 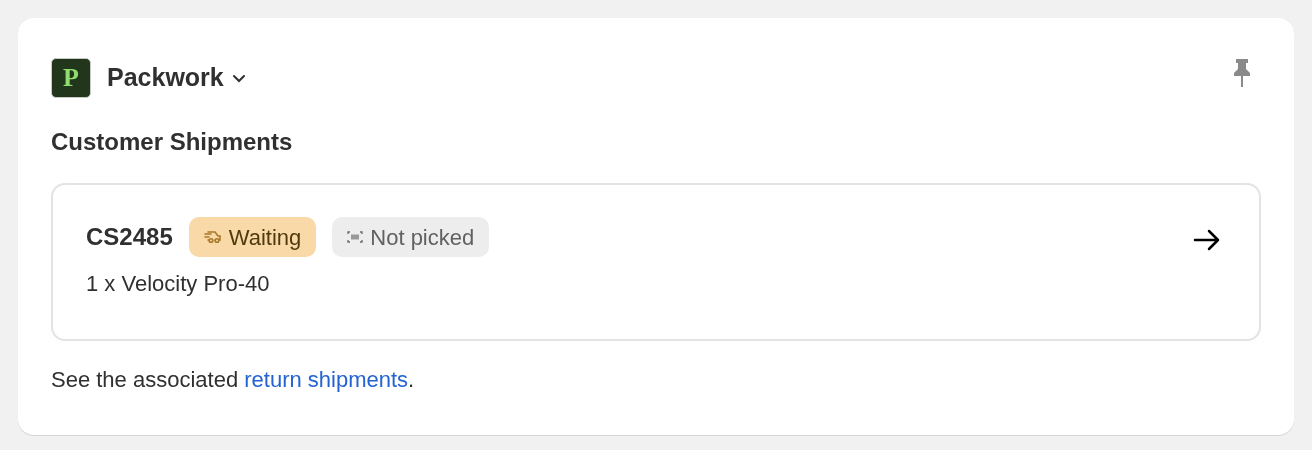 I want to click on return-shipments-link: return shipments, so click(x=326, y=379).